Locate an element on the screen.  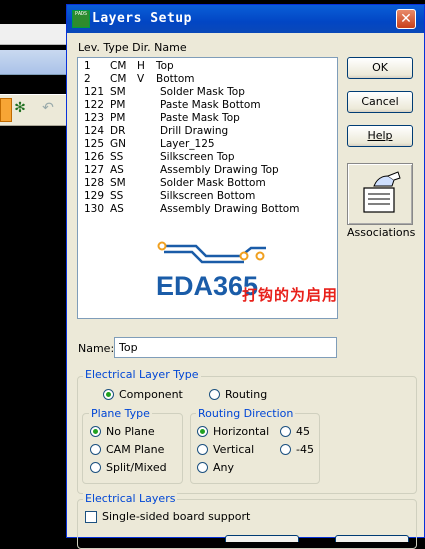
layer-name: Bottom is located at coordinates (175, 79).